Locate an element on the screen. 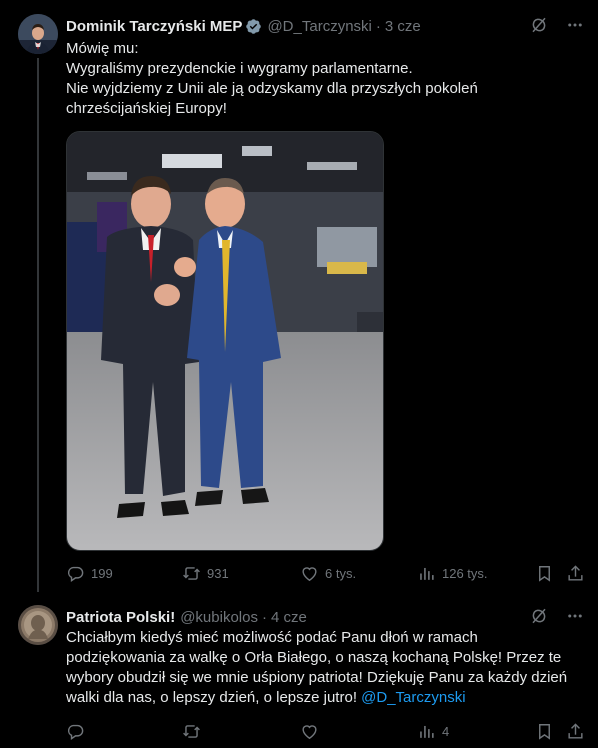 The width and height of the screenshot is (598, 748). tweet-actions: 199 931 6 tys. 126 tys. is located at coordinates (326, 574).